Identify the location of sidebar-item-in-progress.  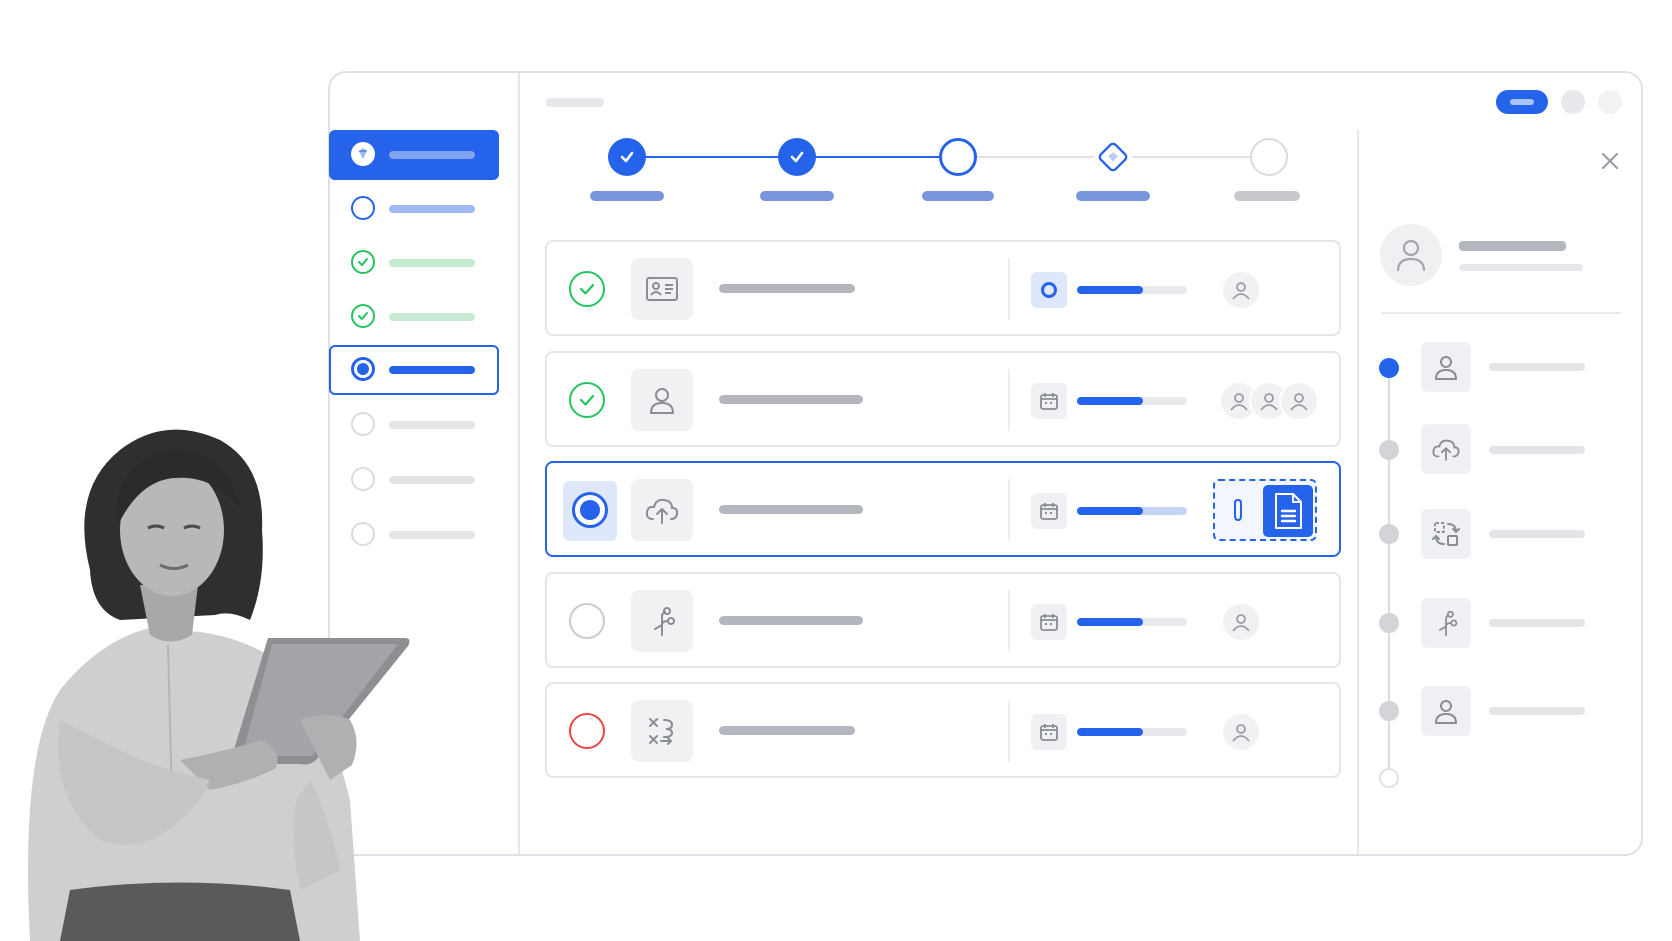
(414, 209).